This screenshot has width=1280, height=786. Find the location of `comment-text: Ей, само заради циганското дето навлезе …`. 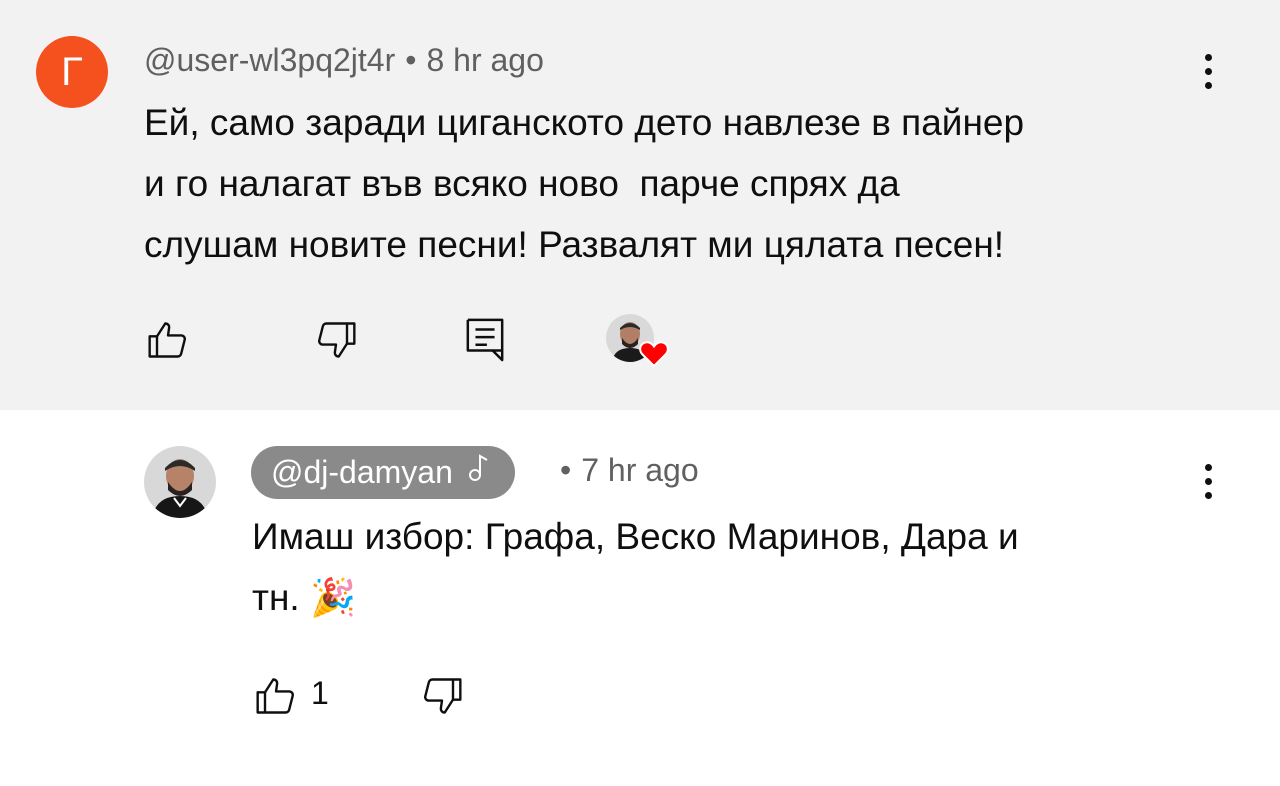

comment-text: Ей, само заради циганското дето навлезе … is located at coordinates (584, 183).